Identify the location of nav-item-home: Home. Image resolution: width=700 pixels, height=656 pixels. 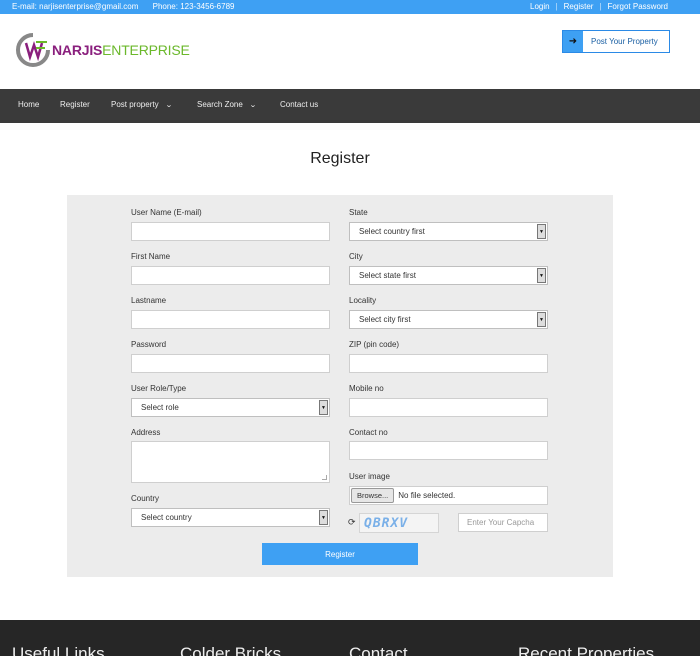
(28, 104).